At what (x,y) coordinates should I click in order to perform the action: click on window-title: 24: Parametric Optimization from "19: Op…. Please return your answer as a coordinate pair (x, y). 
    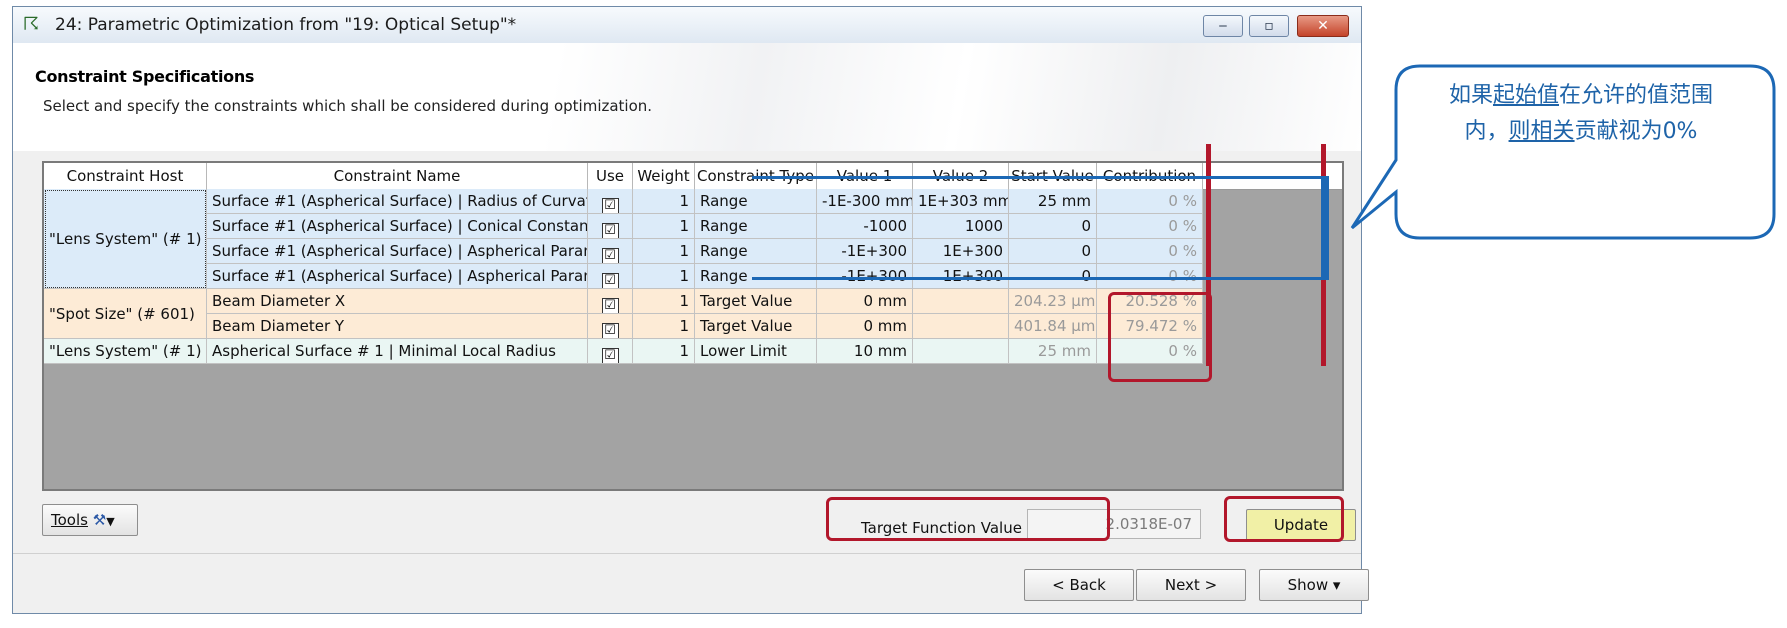
    Looking at the image, I should click on (286, 25).